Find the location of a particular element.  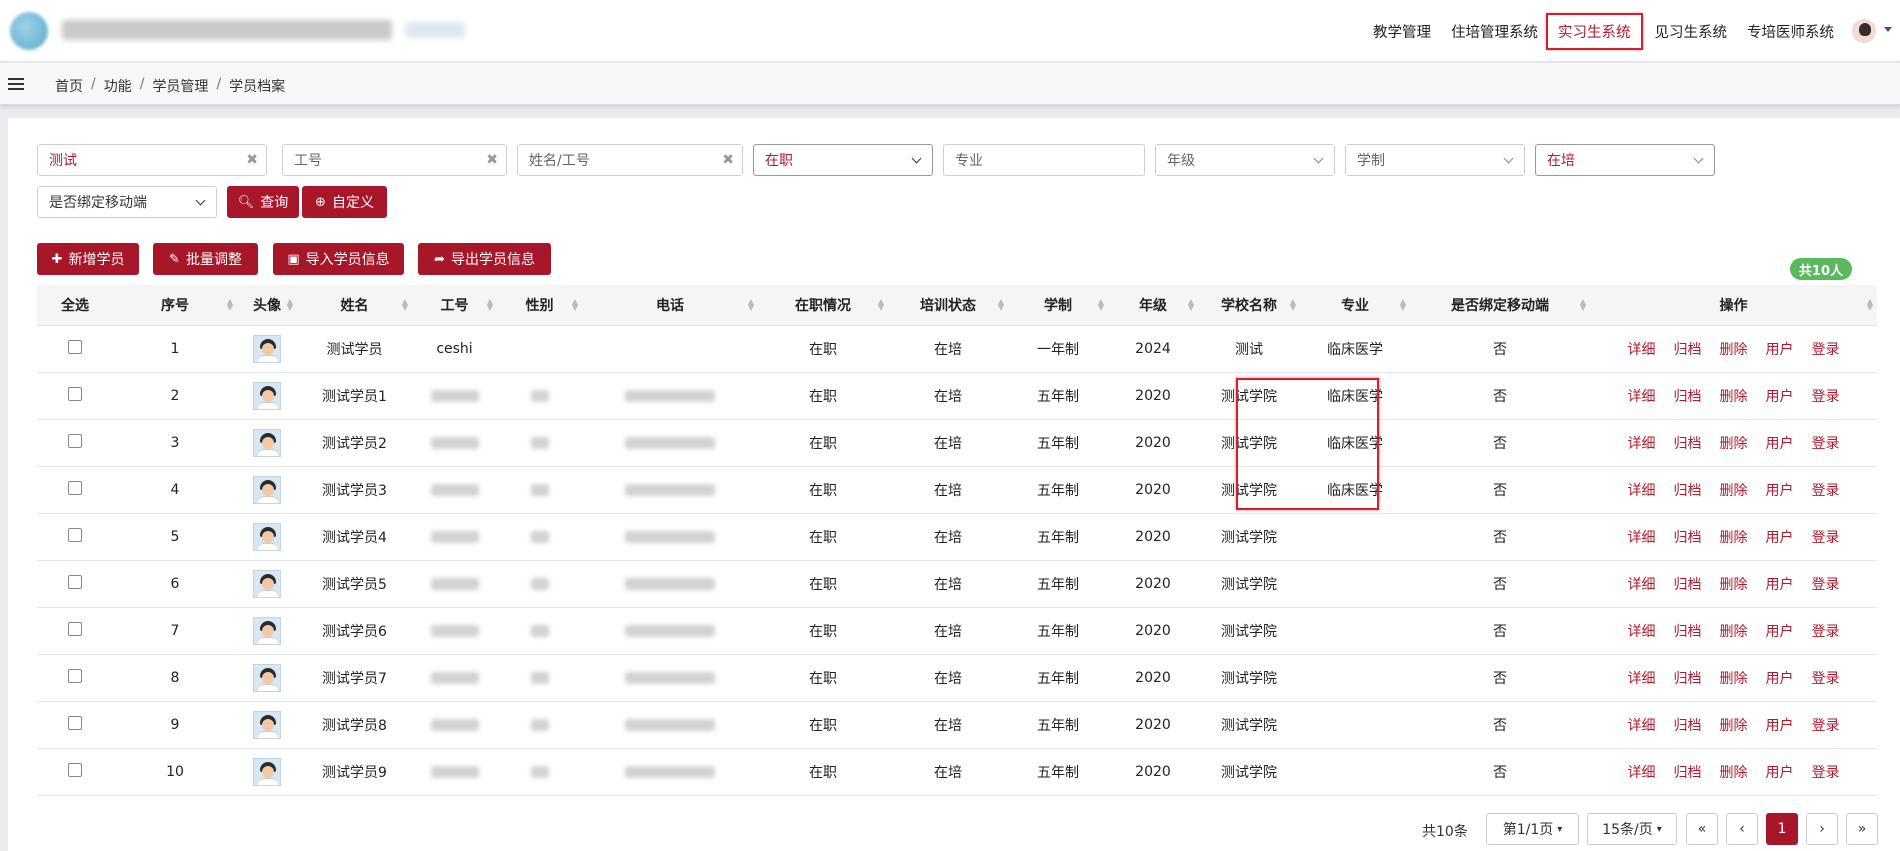

nav-specialist-system: 专培医师系统 is located at coordinates (1790, 31).